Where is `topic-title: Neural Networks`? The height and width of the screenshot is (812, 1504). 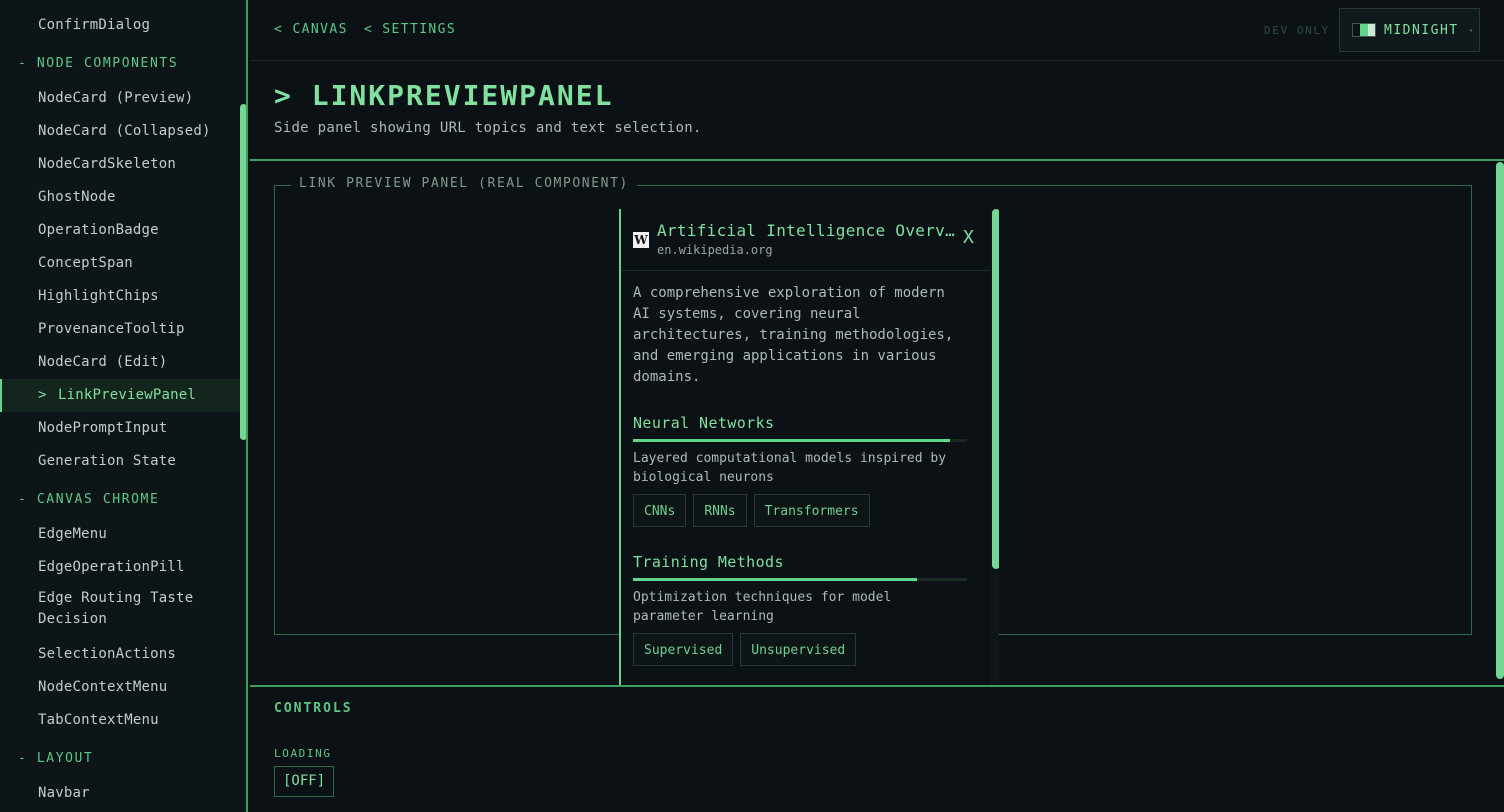
topic-title: Neural Networks is located at coordinates (800, 423).